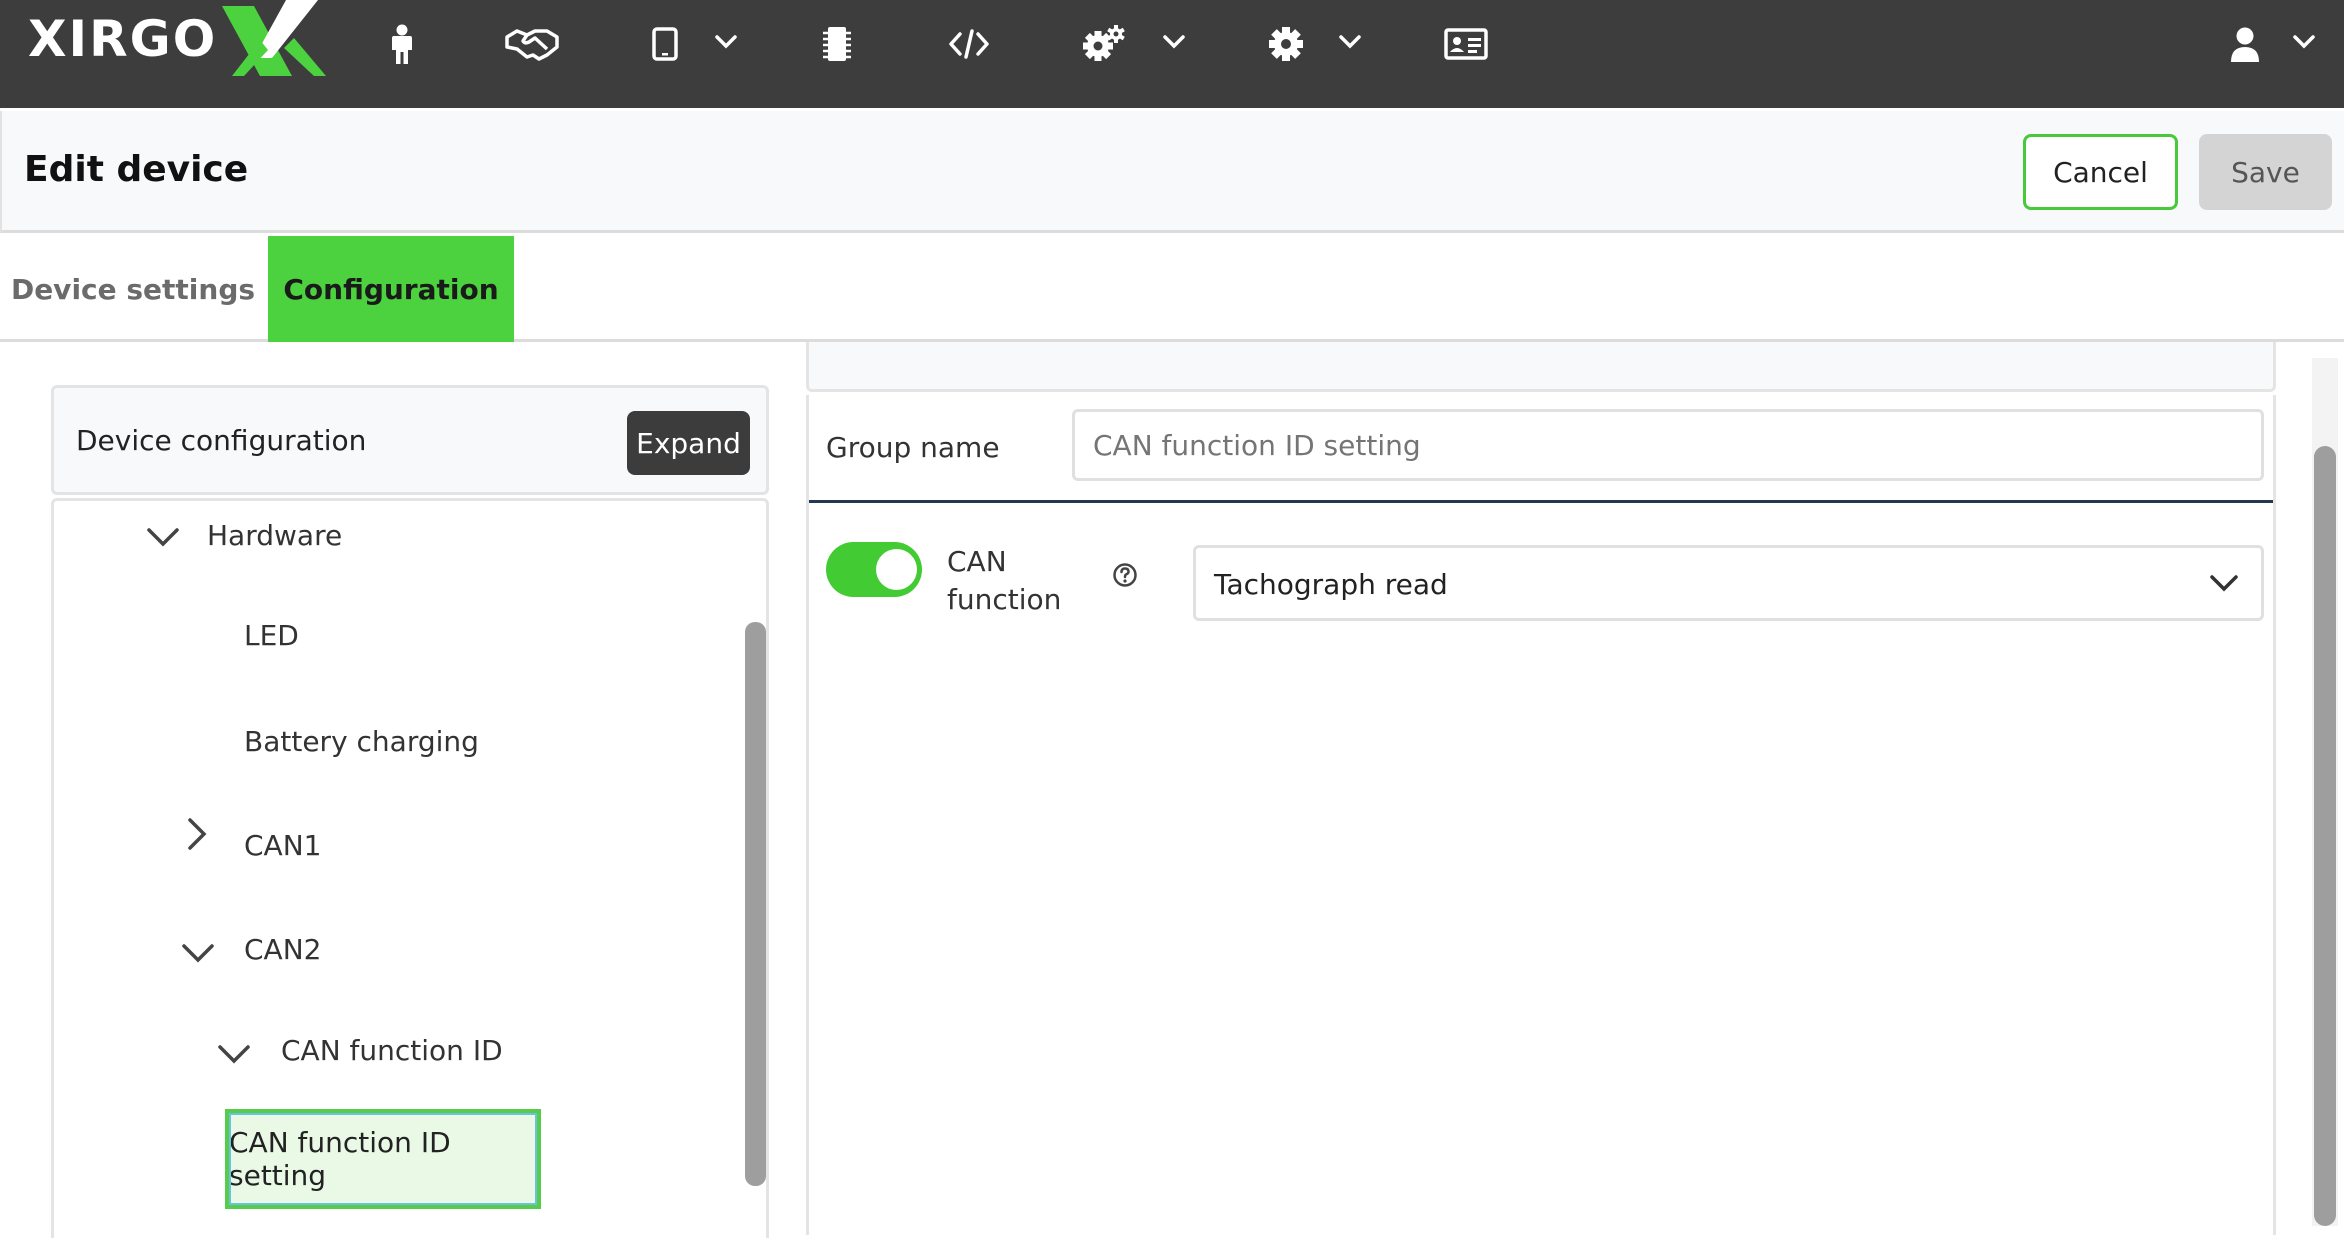  I want to click on logo-x-mark-icon, so click(274, 38).